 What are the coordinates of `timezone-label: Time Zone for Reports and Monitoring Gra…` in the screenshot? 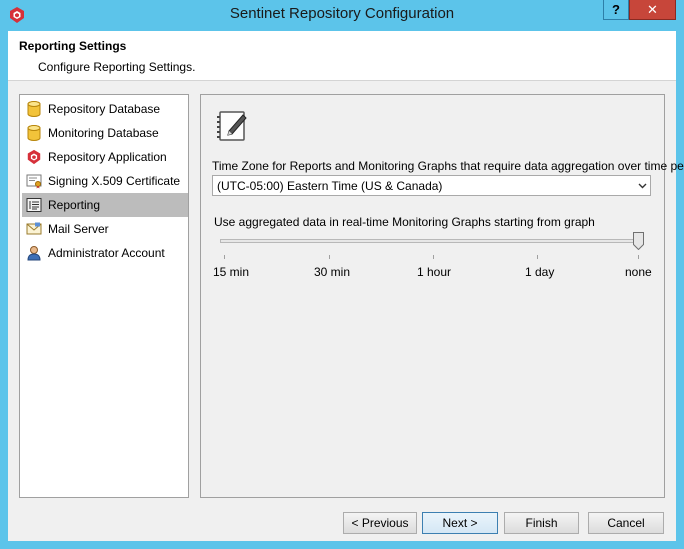 It's located at (448, 166).